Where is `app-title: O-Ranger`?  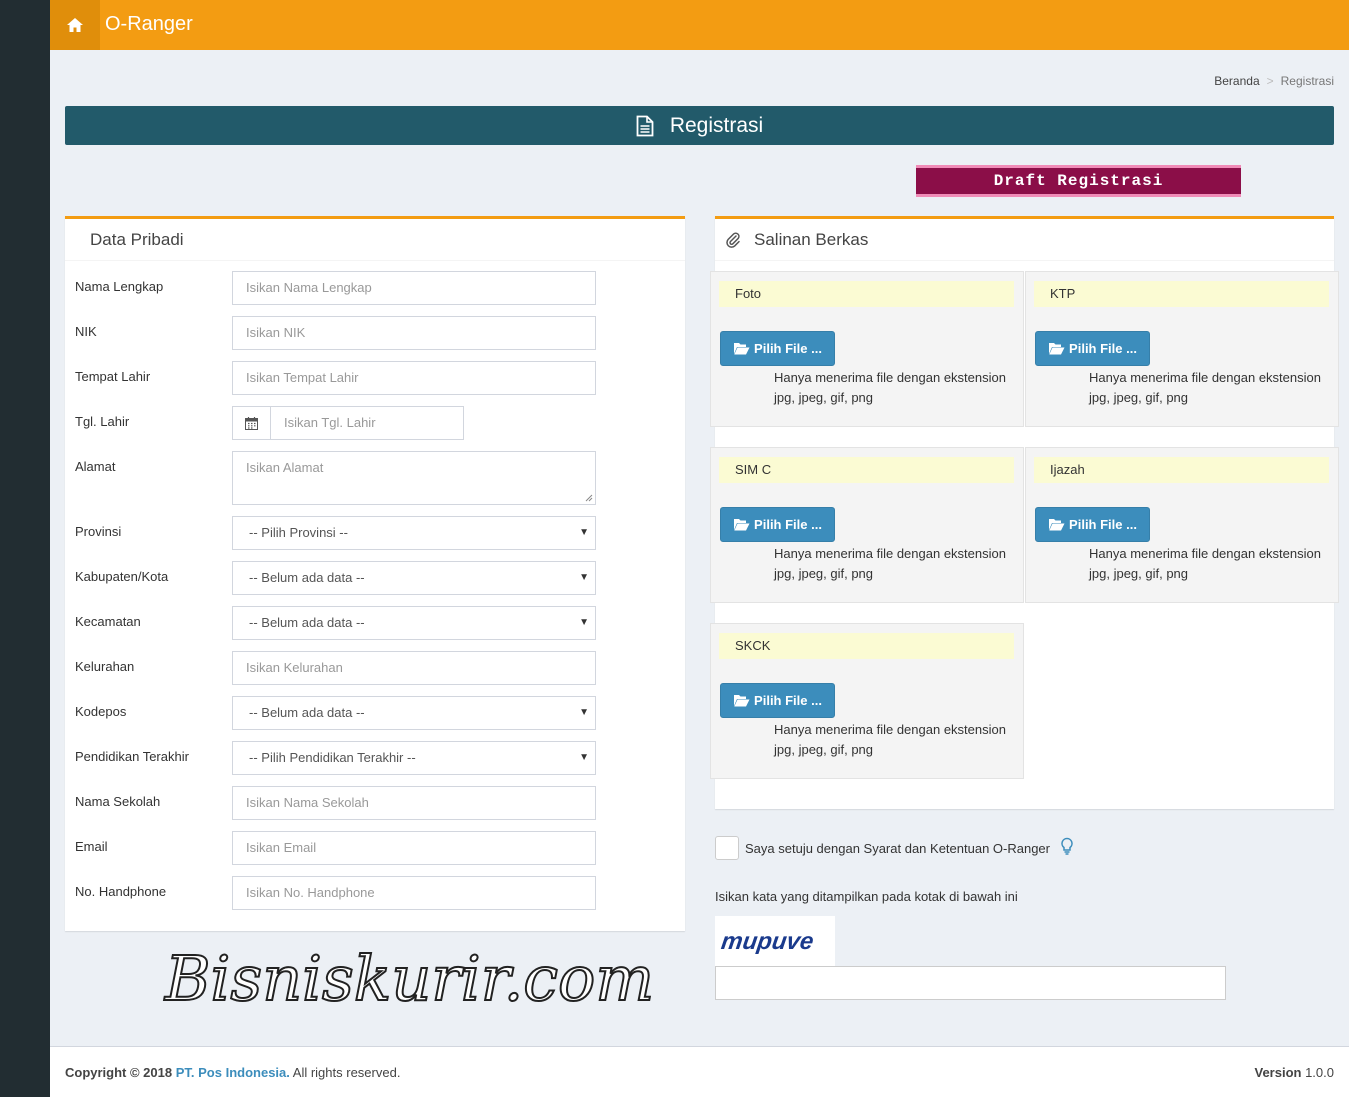 app-title: O-Ranger is located at coordinates (149, 24).